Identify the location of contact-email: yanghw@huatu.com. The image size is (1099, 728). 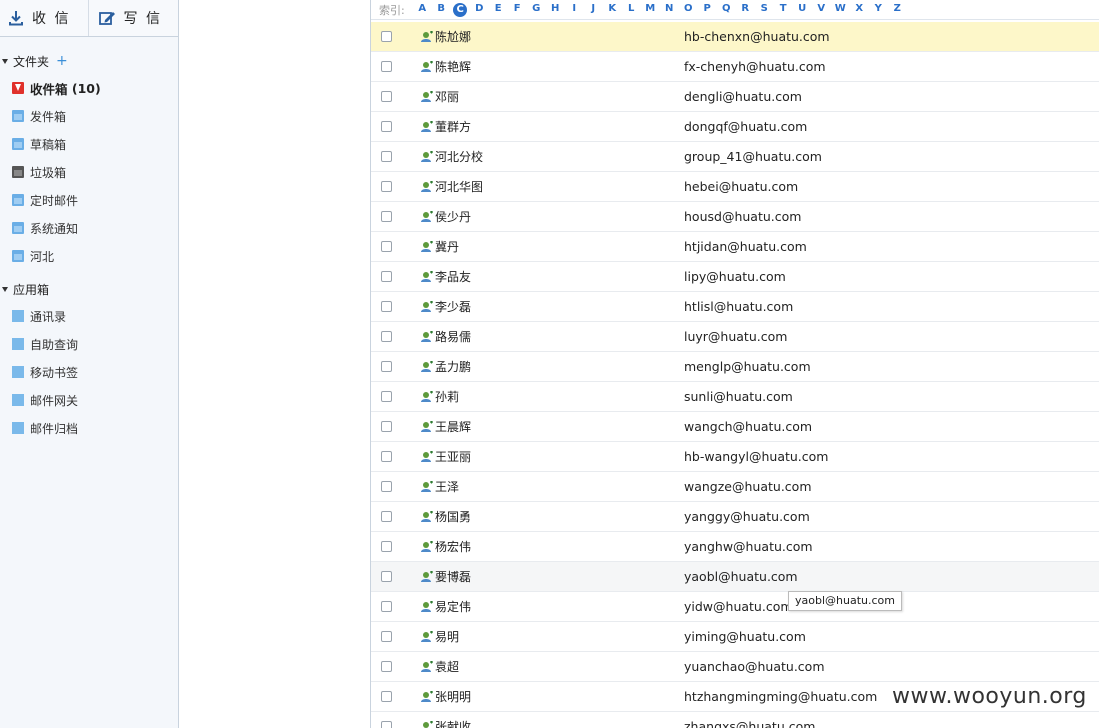
(748, 546).